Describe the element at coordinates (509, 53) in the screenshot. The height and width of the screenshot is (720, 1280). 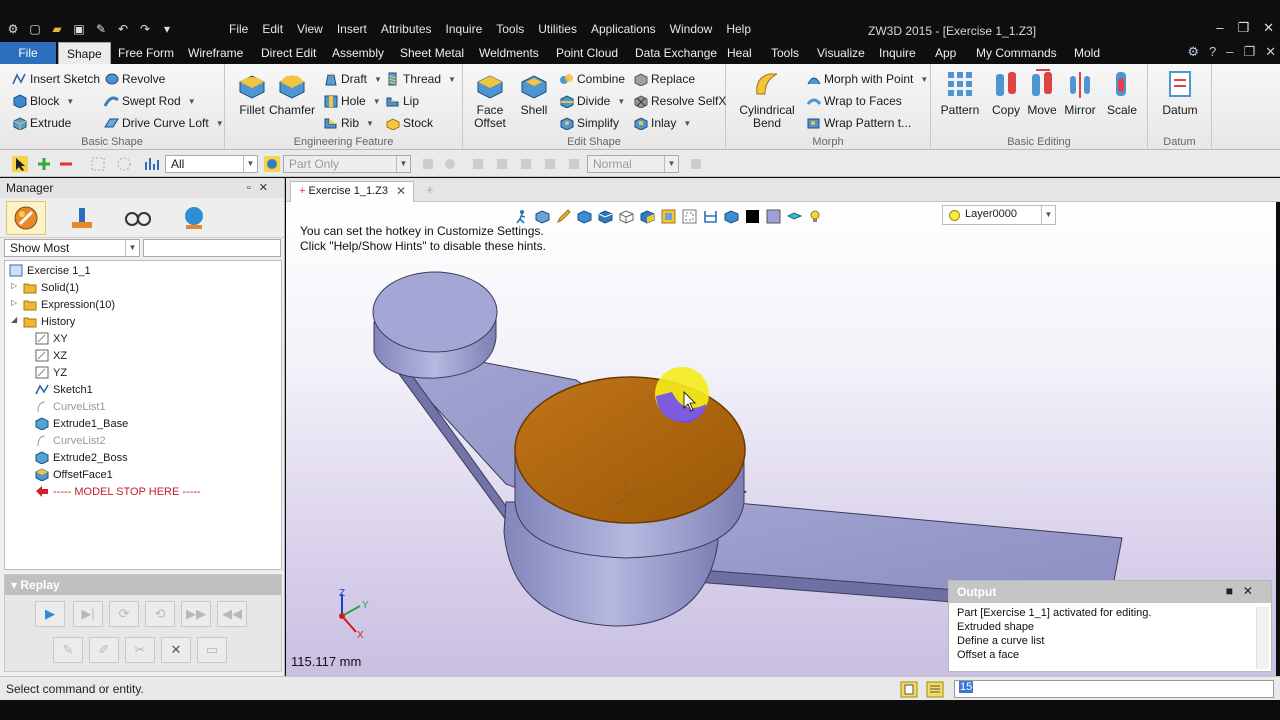
I see `tab-weldments: Weldments` at that location.